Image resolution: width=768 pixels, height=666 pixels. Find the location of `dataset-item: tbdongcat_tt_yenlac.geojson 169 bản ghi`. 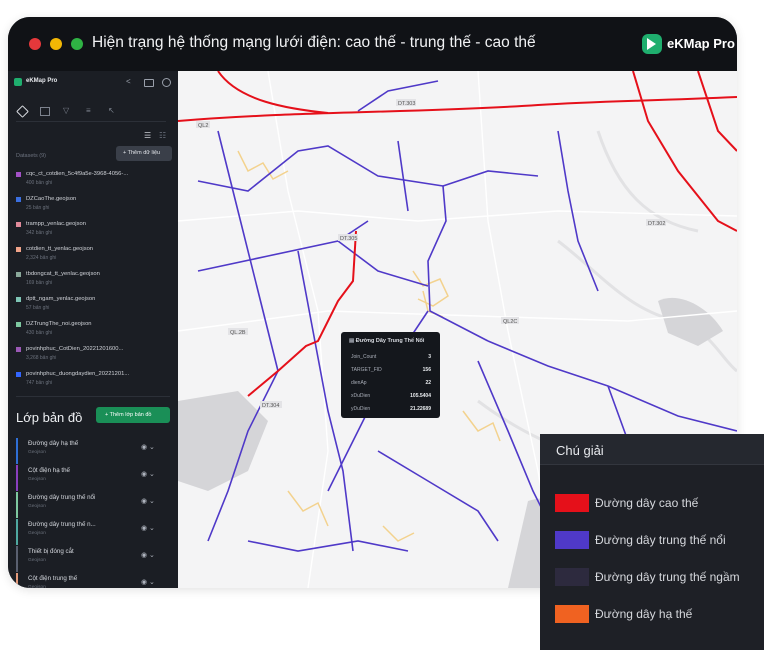

dataset-item: tbdongcat_tt_yenlac.geojson 169 bản ghi is located at coordinates (93, 282).